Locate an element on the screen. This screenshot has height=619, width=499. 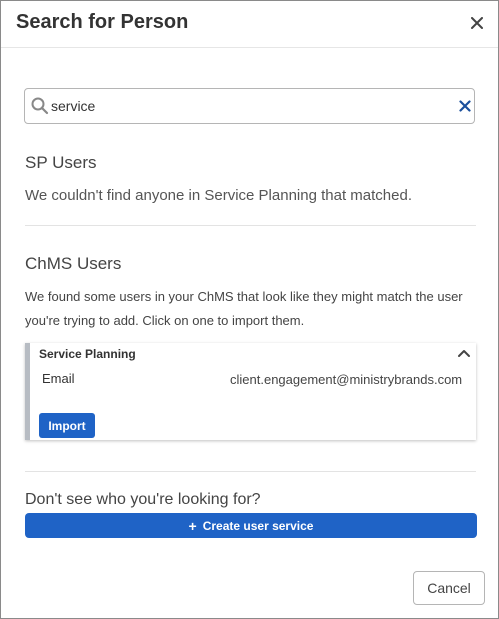
clear-icon is located at coordinates (465, 106).